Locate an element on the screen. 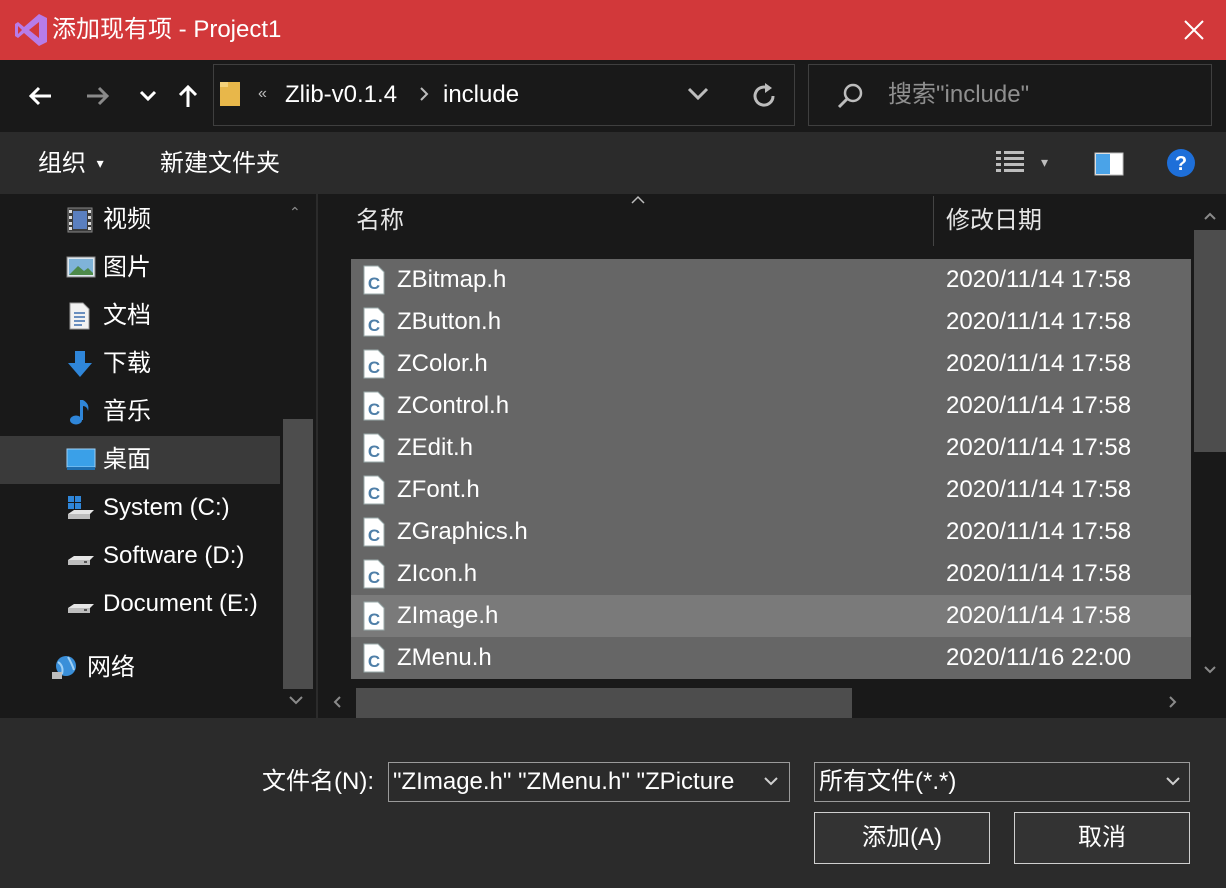 This screenshot has height=888, width=1226. file-row: C ZEdit.h 2020/11/14 17:58 is located at coordinates (771, 448).